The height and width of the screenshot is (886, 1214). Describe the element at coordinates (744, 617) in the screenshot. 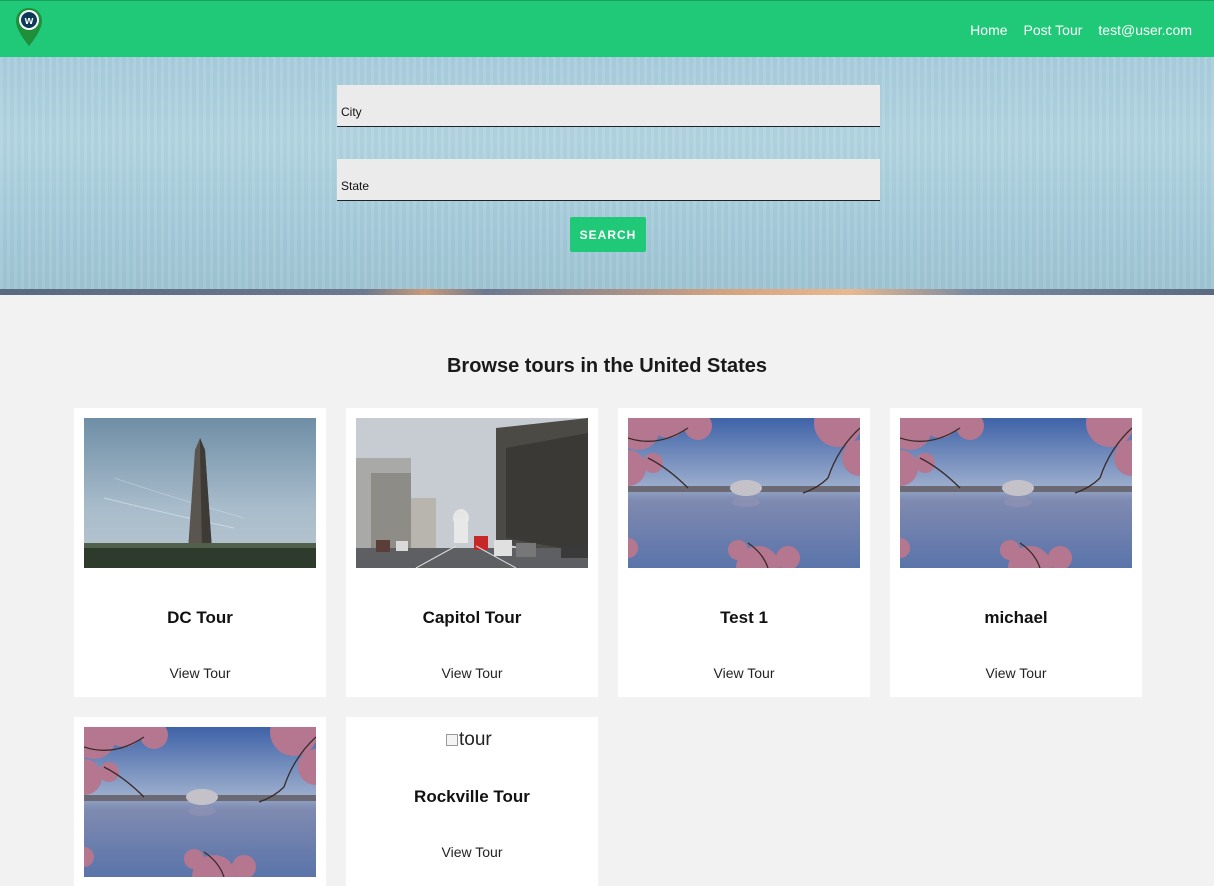

I see `tour-name: Test 1` at that location.